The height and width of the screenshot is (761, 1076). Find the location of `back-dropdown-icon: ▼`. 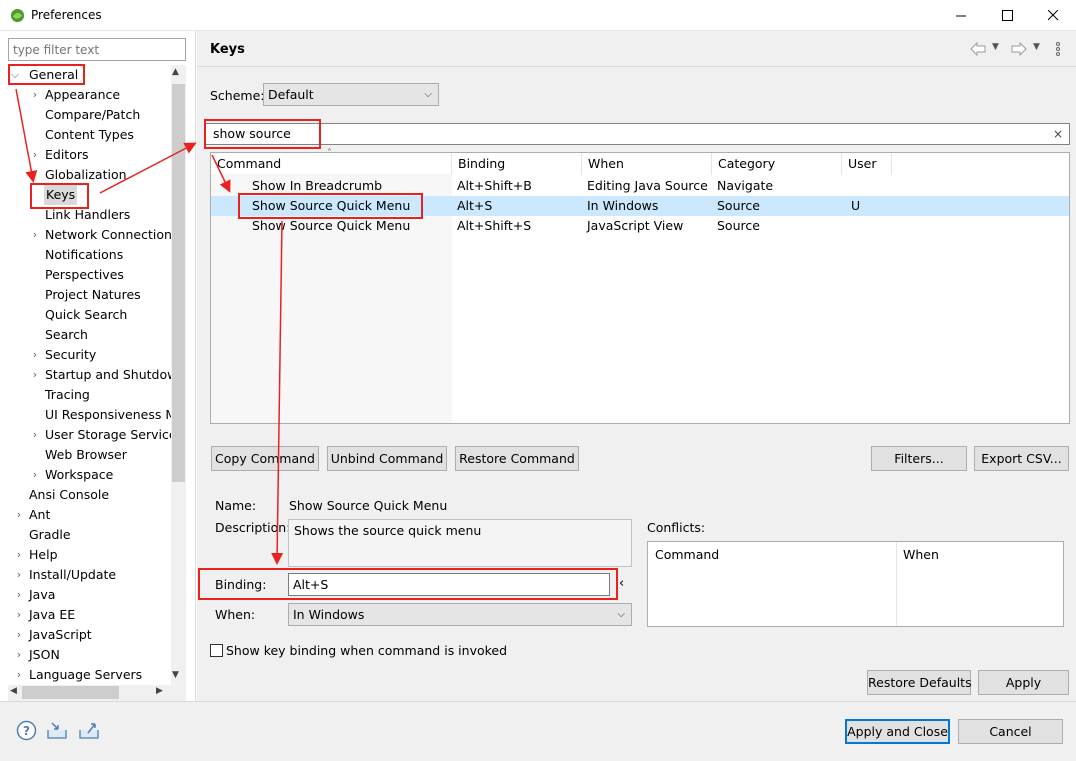

back-dropdown-icon: ▼ is located at coordinates (995, 47).